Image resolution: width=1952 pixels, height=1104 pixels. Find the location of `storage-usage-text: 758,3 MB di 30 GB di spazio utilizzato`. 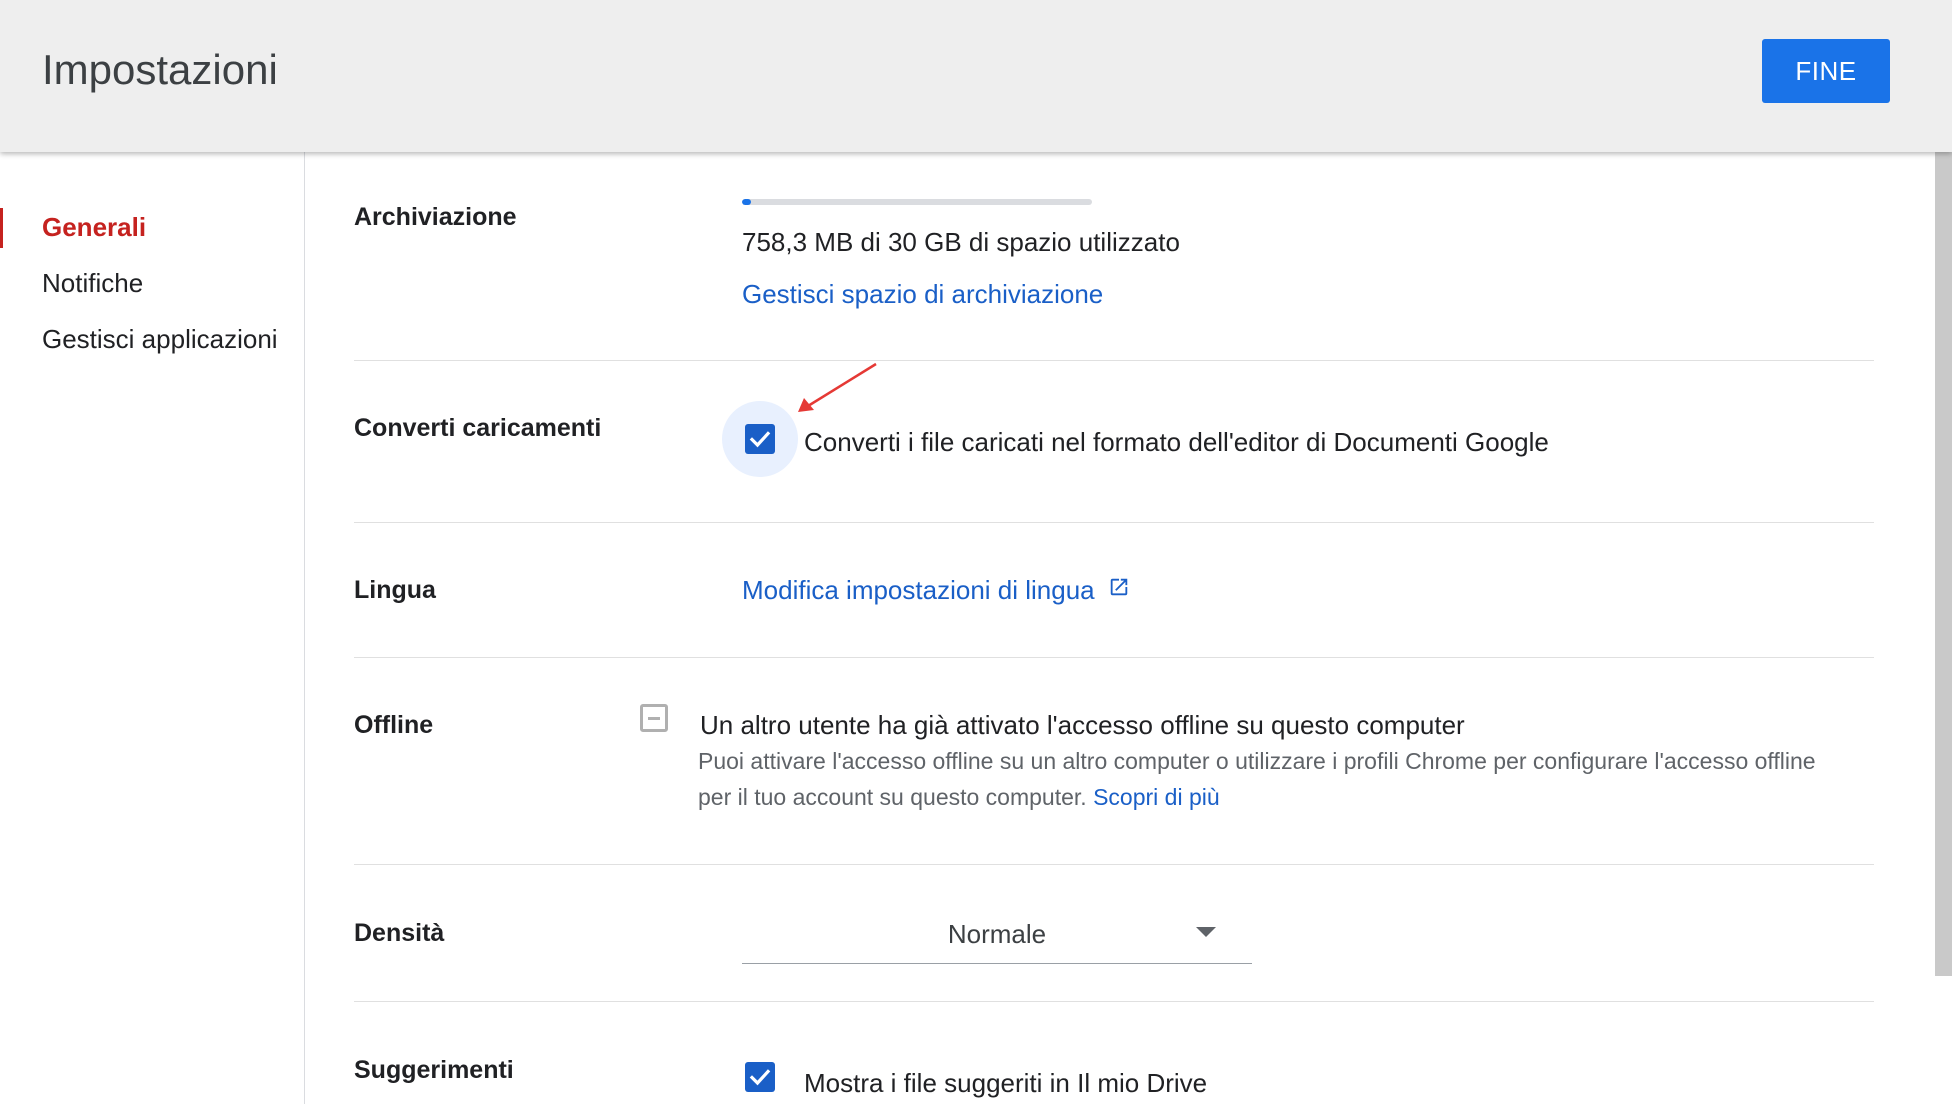

storage-usage-text: 758,3 MB di 30 GB di spazio utilizzato is located at coordinates (961, 242).